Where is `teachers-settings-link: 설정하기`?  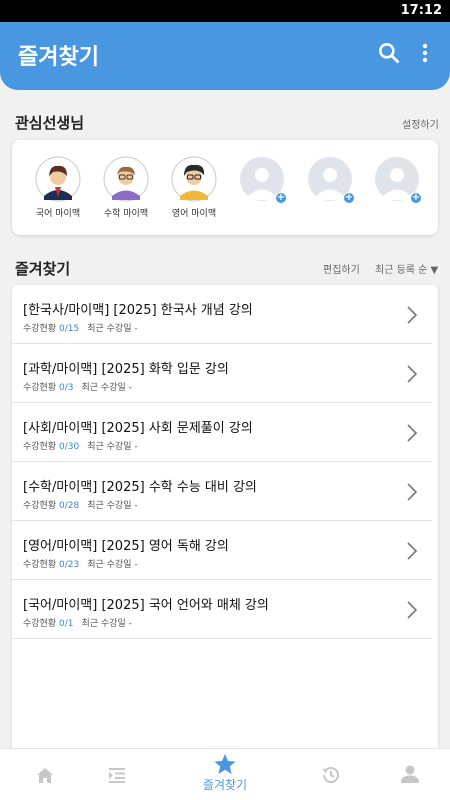 teachers-settings-link: 설정하기 is located at coordinates (420, 123).